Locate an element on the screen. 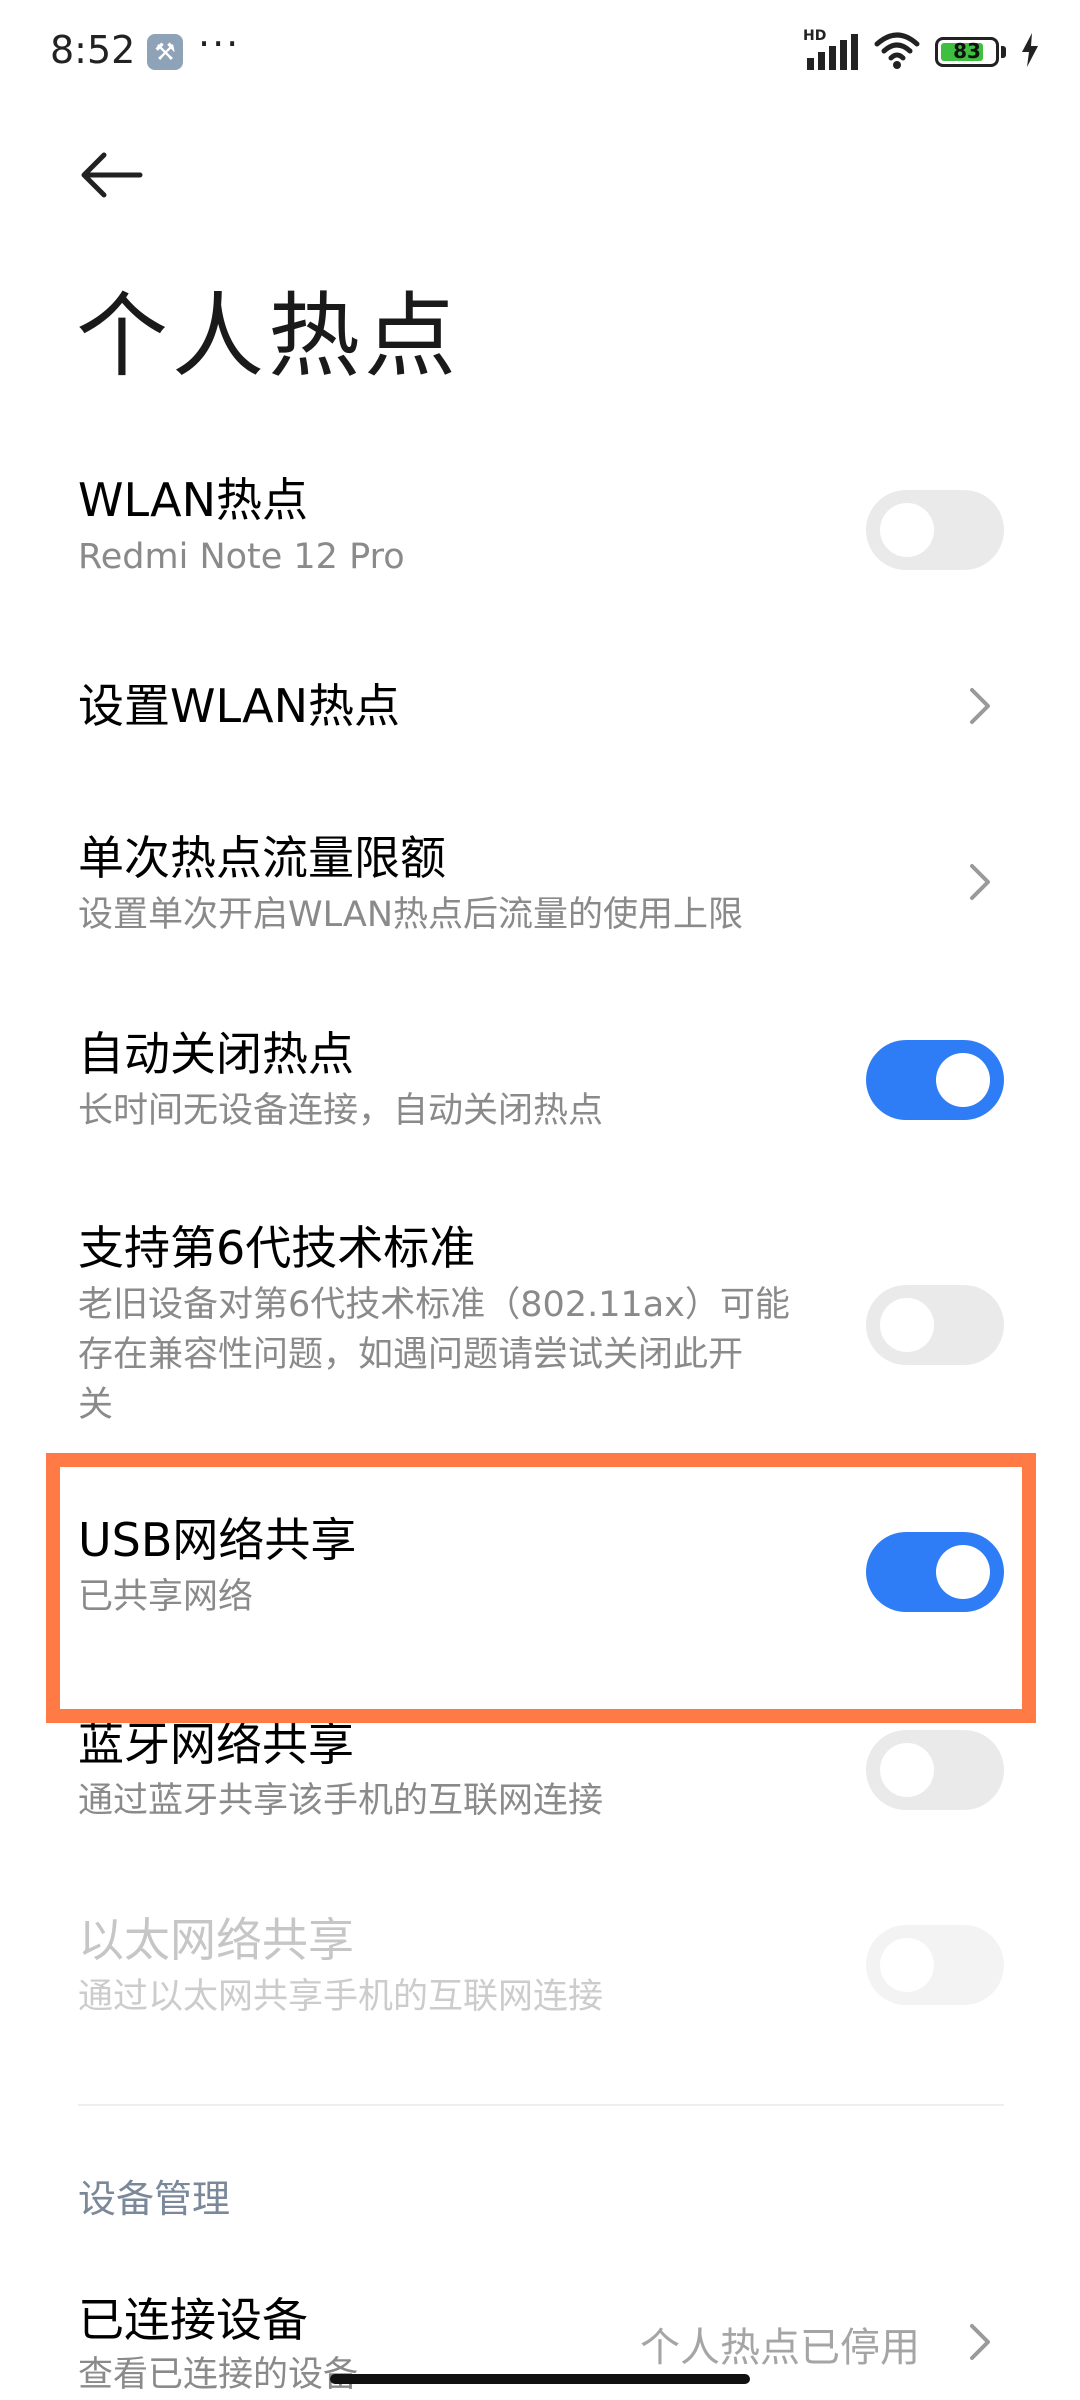 The height and width of the screenshot is (2400, 1080). back-arrow-icon is located at coordinates (112, 175).